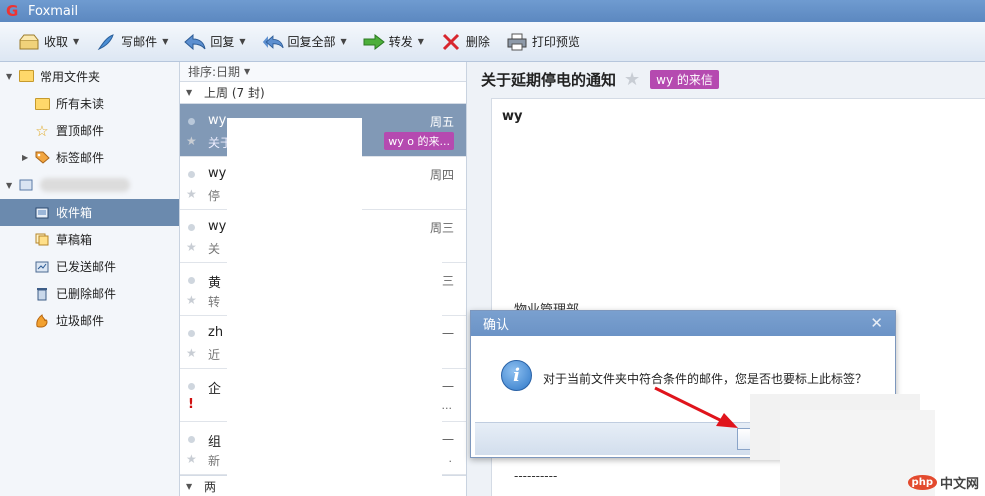  What do you see at coordinates (943, 482) in the screenshot?
I see `watermark-logo: php 中文网` at bounding box center [943, 482].